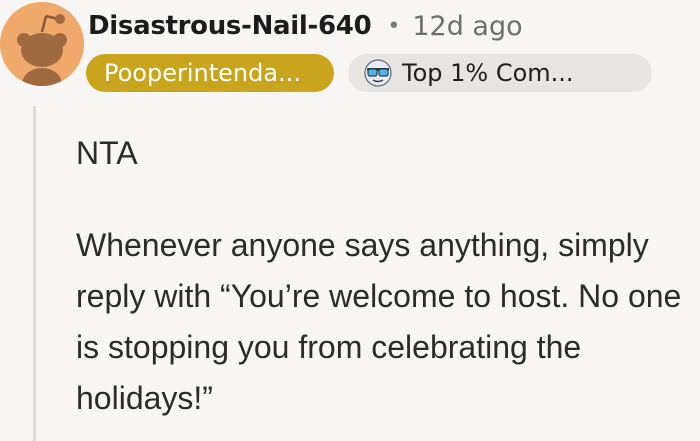  What do you see at coordinates (378, 73) in the screenshot?
I see `sunglasses-face-icon` at bounding box center [378, 73].